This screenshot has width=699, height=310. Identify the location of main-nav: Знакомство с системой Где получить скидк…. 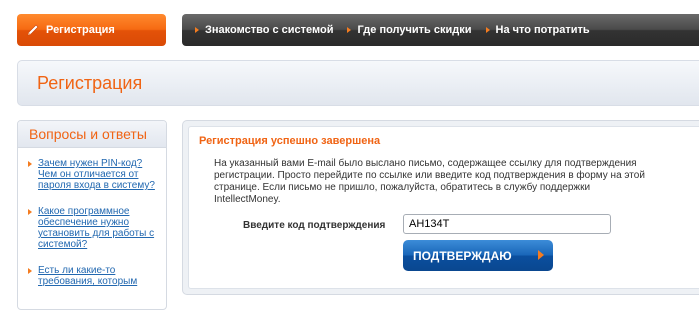
(440, 30).